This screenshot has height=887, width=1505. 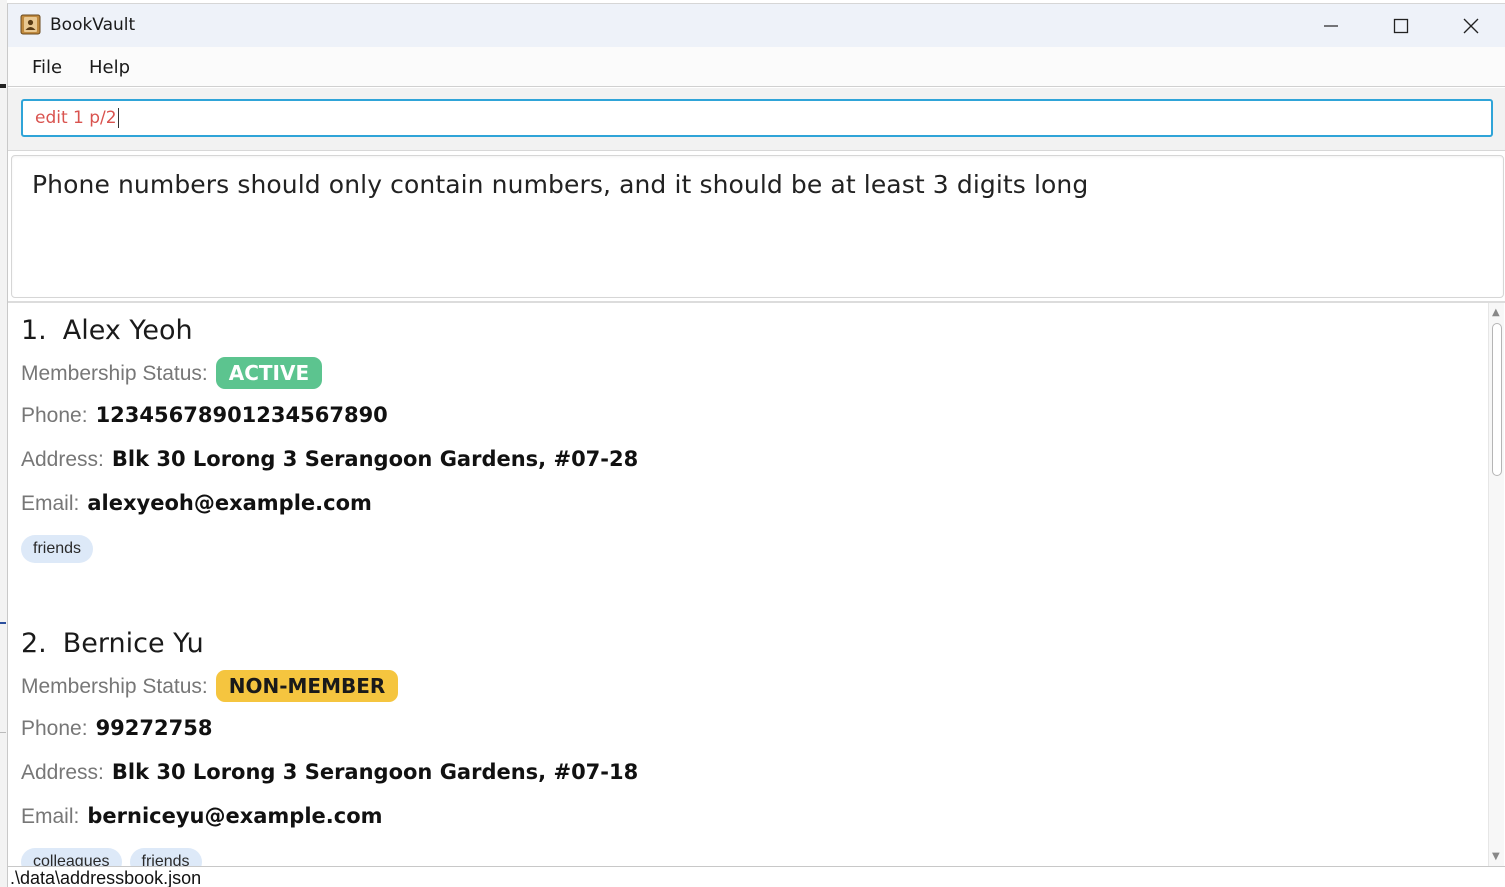 What do you see at coordinates (109, 67) in the screenshot?
I see `menu-help: Help` at bounding box center [109, 67].